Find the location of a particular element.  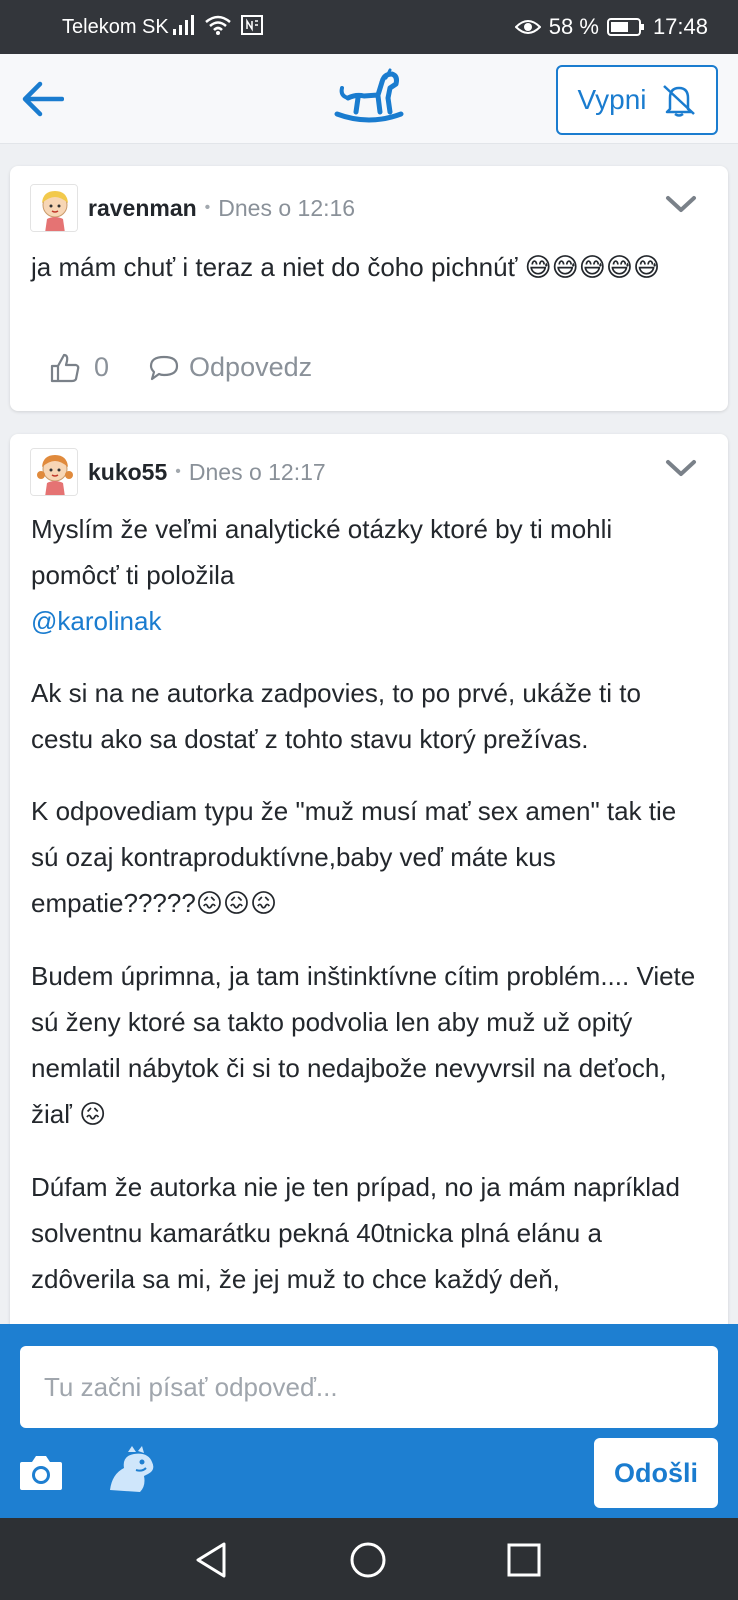

status-right: 58 % 17:48 is located at coordinates (611, 27).